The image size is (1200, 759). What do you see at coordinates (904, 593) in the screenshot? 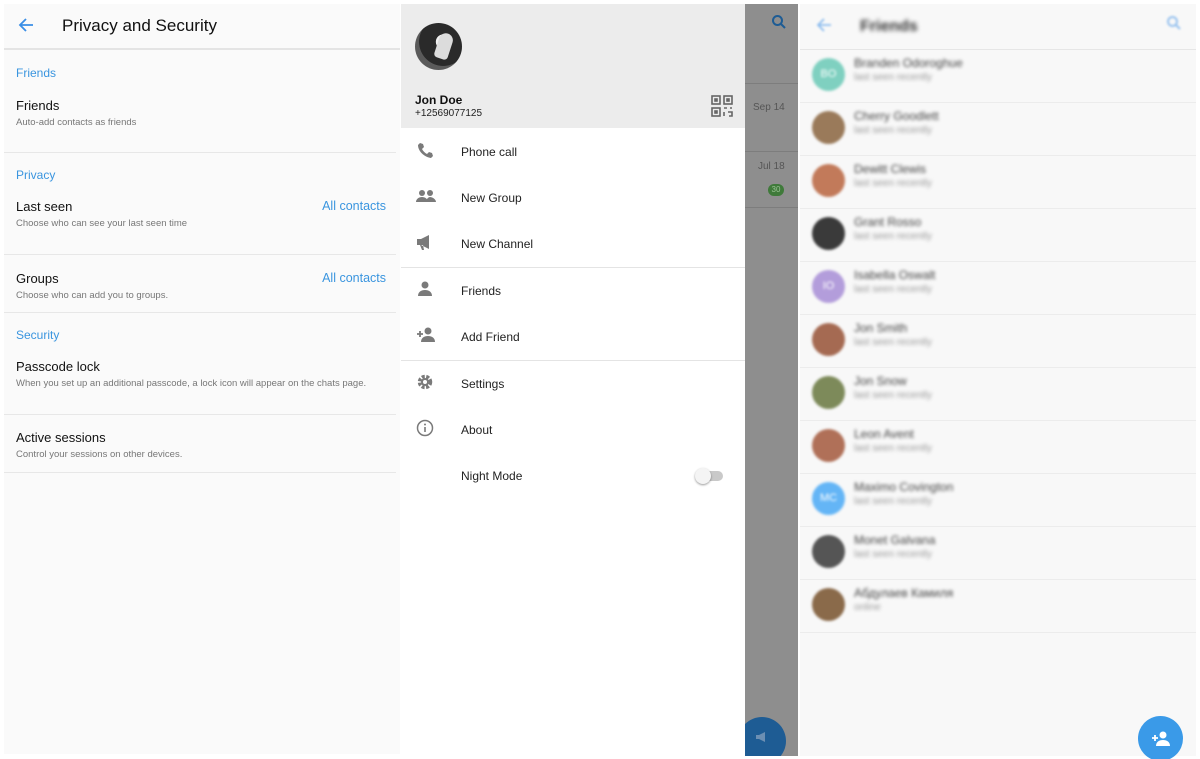
I see `friend-name: Абдулаев Камиля` at bounding box center [904, 593].